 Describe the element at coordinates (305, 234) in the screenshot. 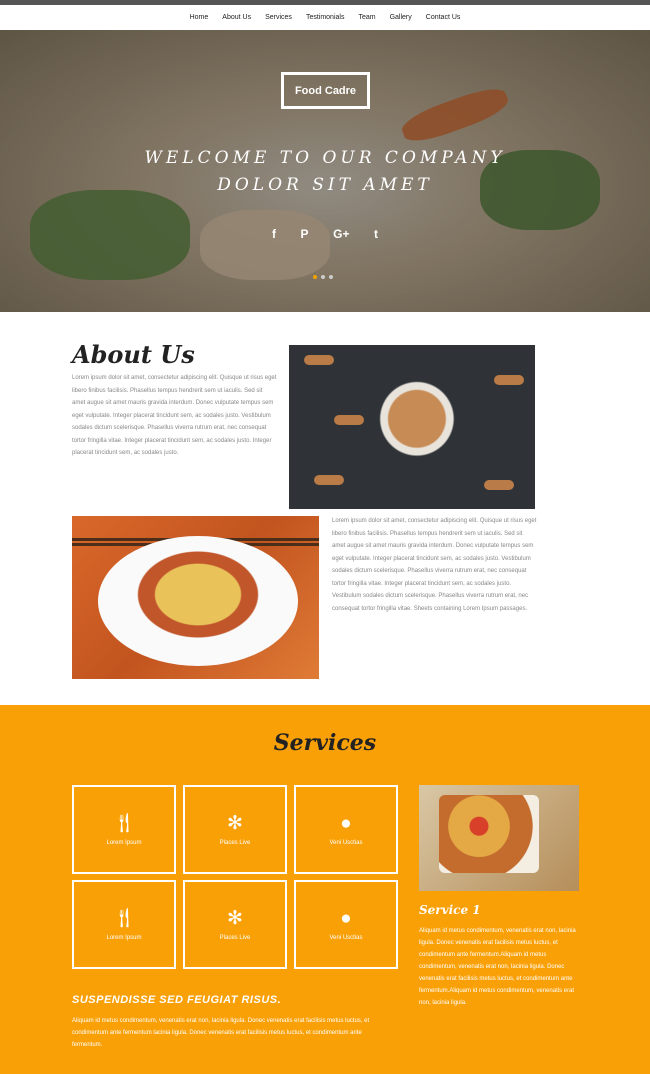

I see `pinterest-icon: P` at that location.